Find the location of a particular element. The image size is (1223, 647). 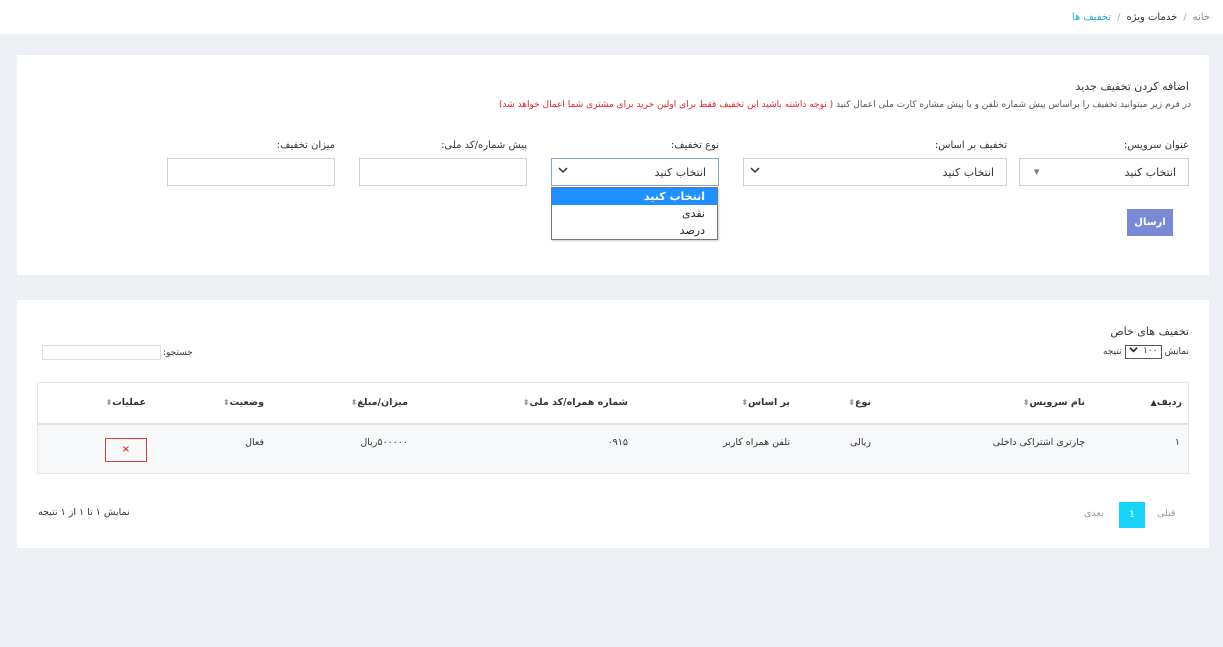

cell-amount: ۵۰۰۰۰۰ریال is located at coordinates (384, 442).